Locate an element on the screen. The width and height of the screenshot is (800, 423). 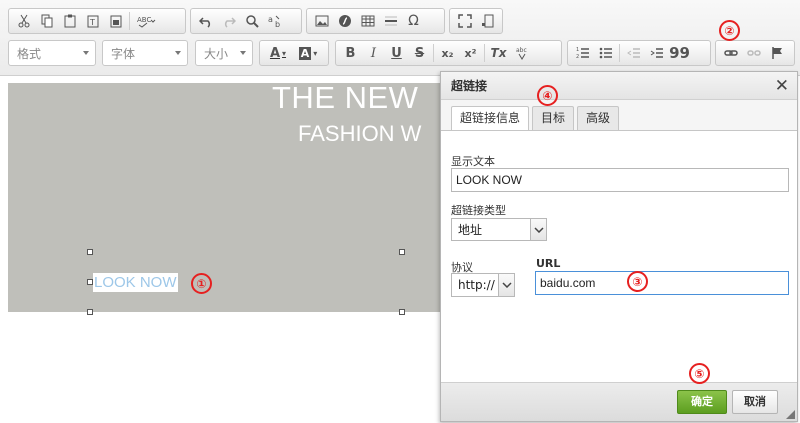
spellcheck-icon: ABC is located at coordinates (147, 21).